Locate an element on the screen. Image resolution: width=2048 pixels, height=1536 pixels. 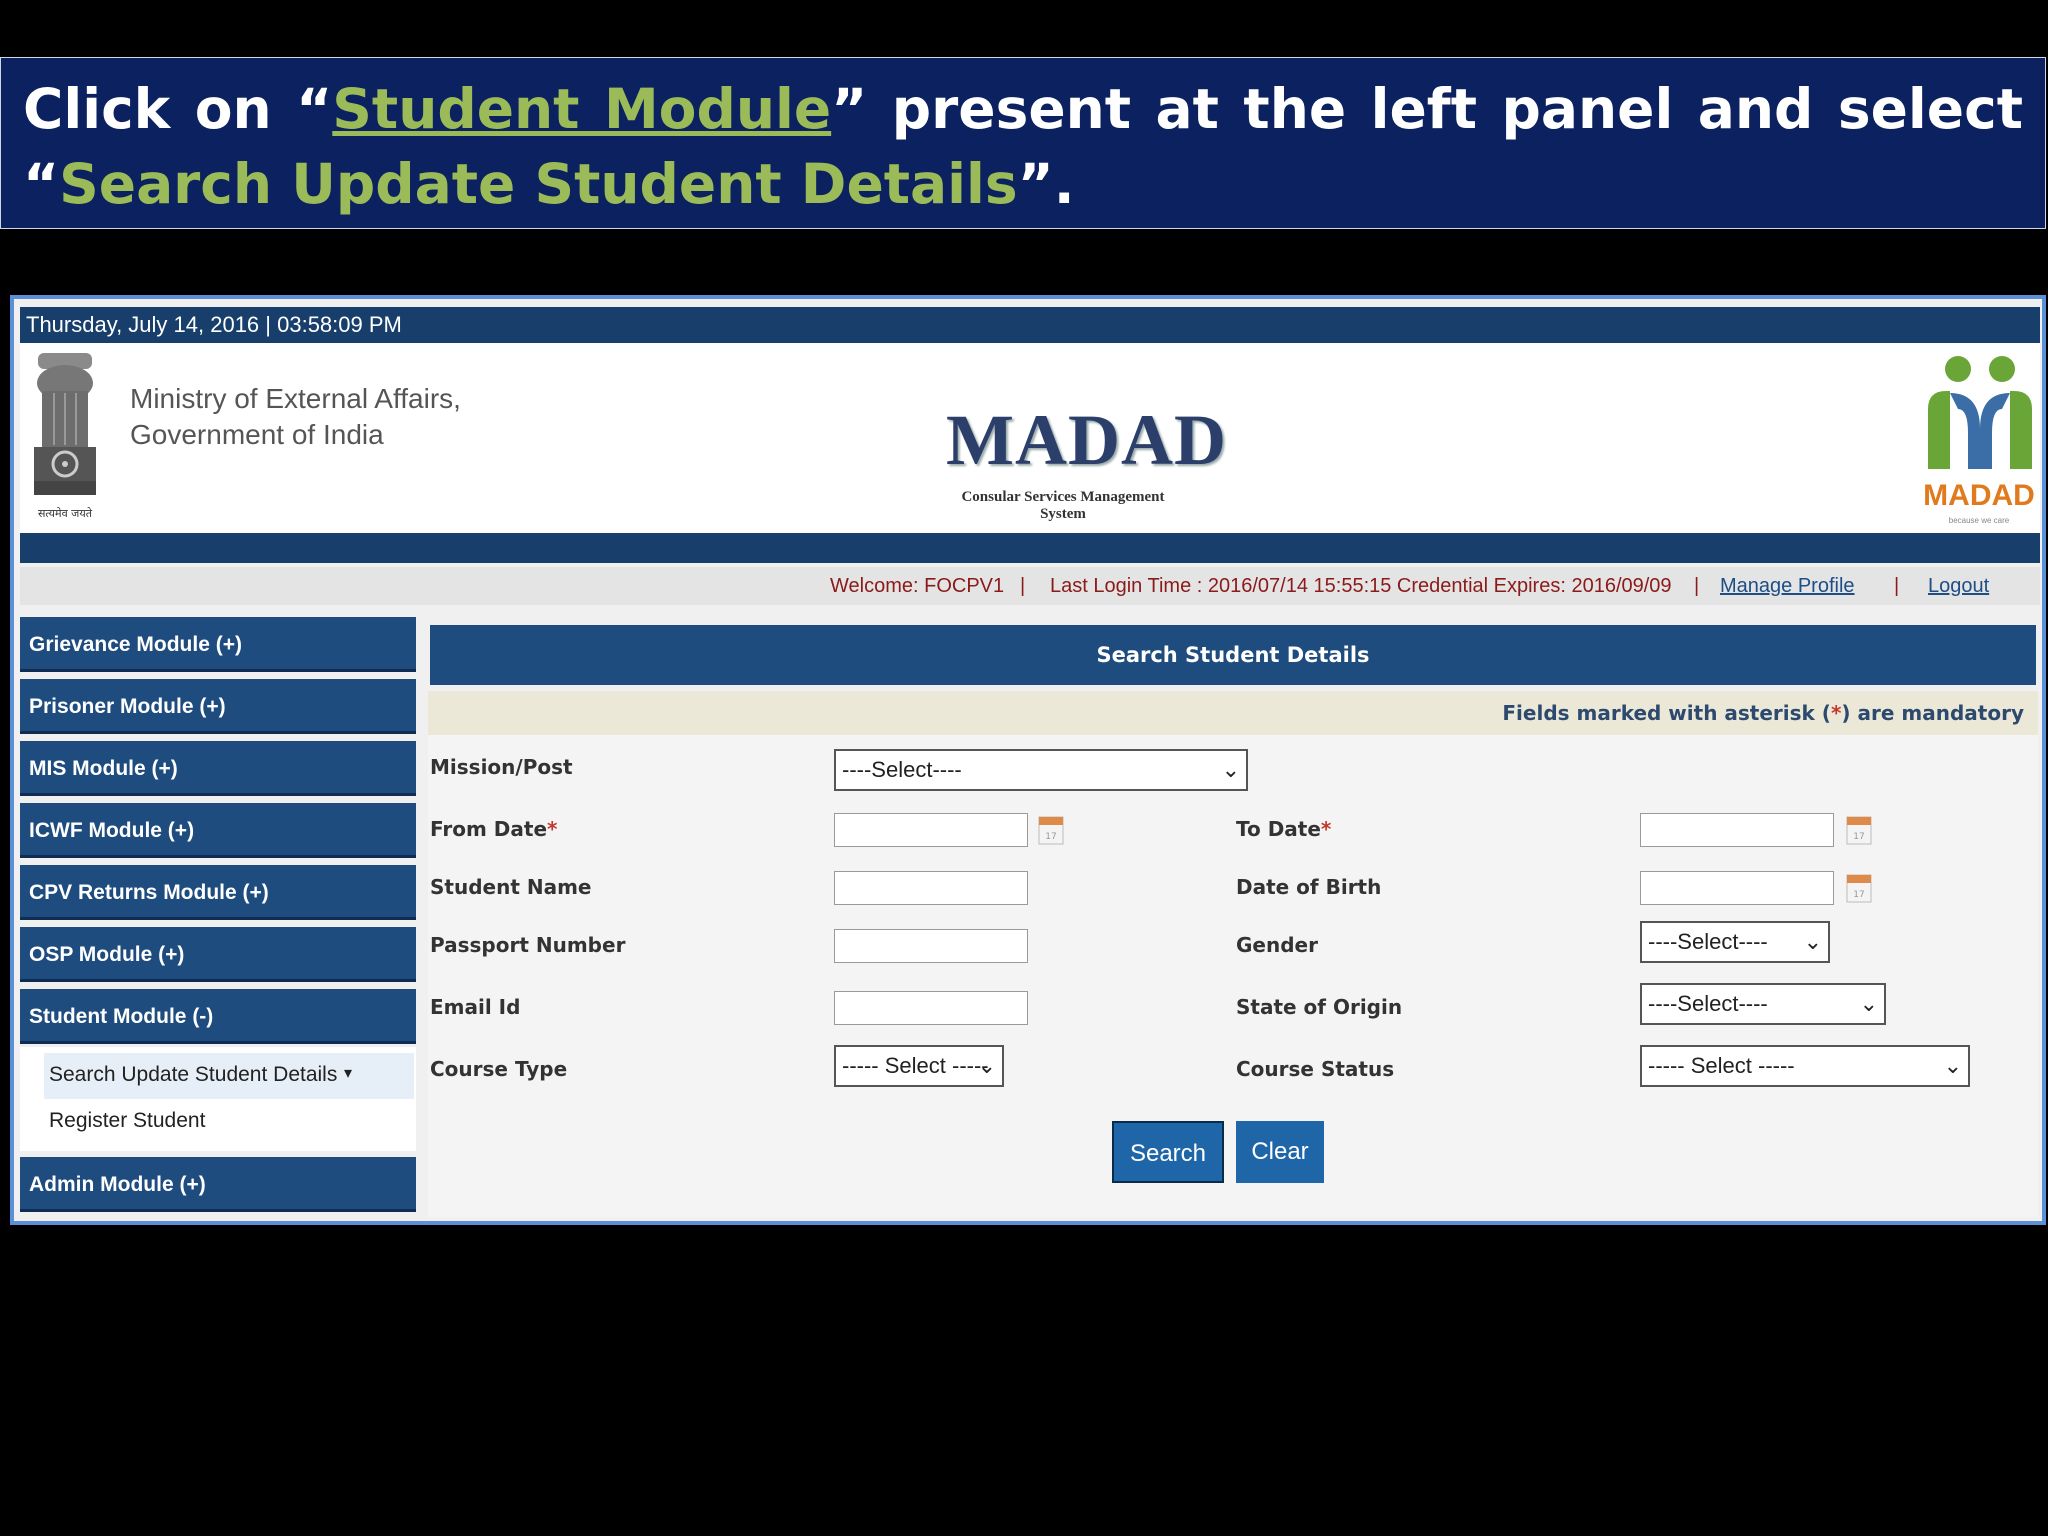
from-date-label: From Date* is located at coordinates (493, 829).